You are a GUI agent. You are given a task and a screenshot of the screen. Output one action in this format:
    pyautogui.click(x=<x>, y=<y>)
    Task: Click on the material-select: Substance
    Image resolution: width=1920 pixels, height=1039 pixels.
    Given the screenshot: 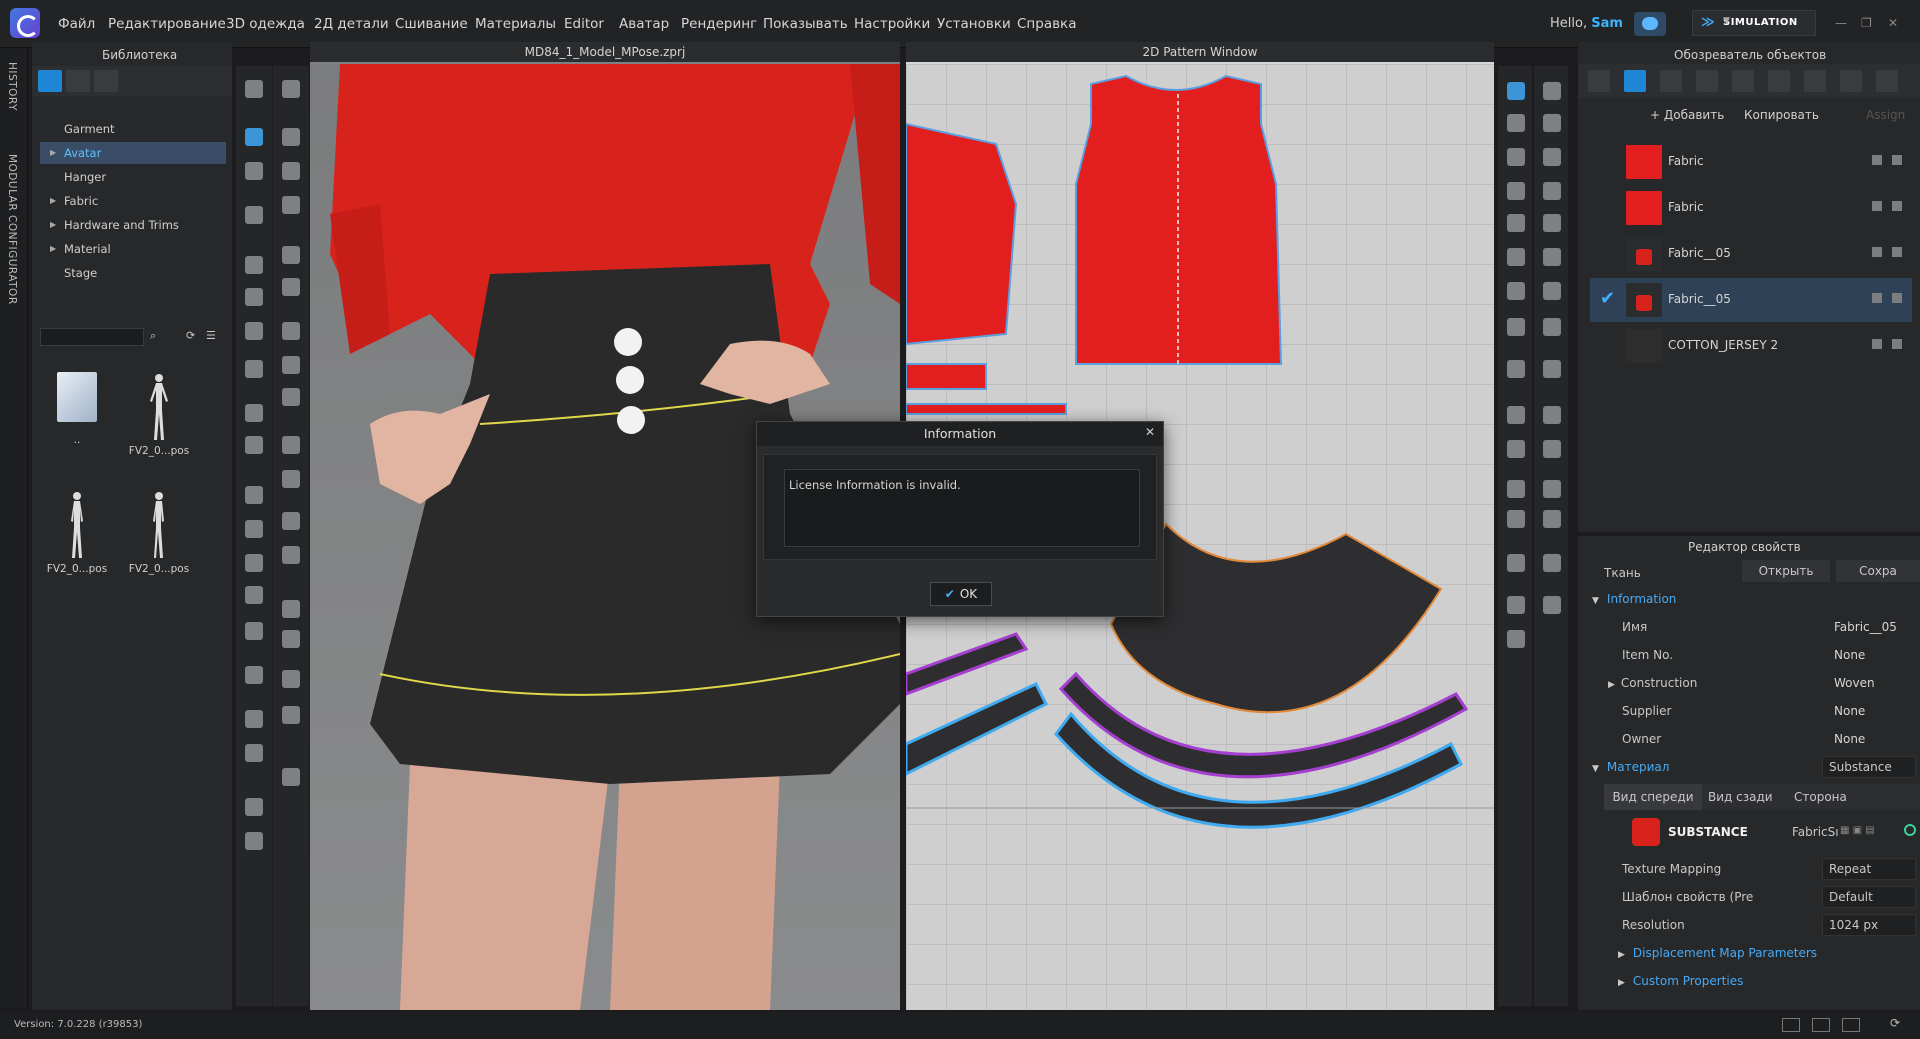 What is the action you would take?
    pyautogui.click(x=1869, y=767)
    